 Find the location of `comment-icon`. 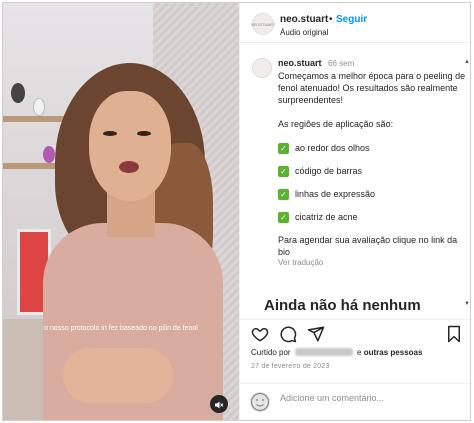

comment-icon is located at coordinates (288, 335).